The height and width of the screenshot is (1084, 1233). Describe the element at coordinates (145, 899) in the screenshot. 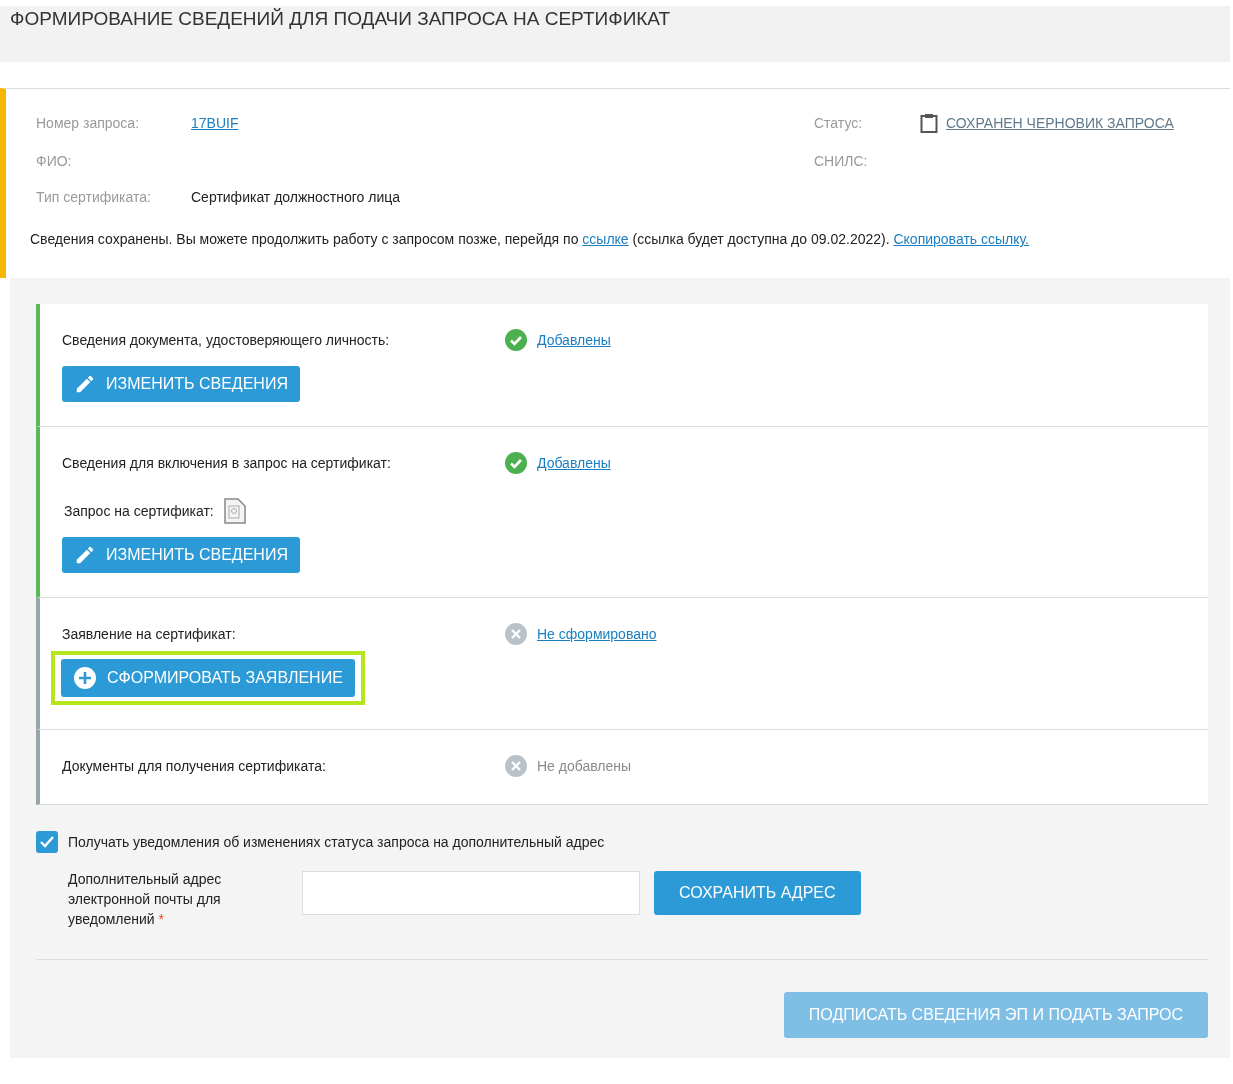

I see `field-label: Дополнительный адрес электронной почты для уведомлений *` at that location.